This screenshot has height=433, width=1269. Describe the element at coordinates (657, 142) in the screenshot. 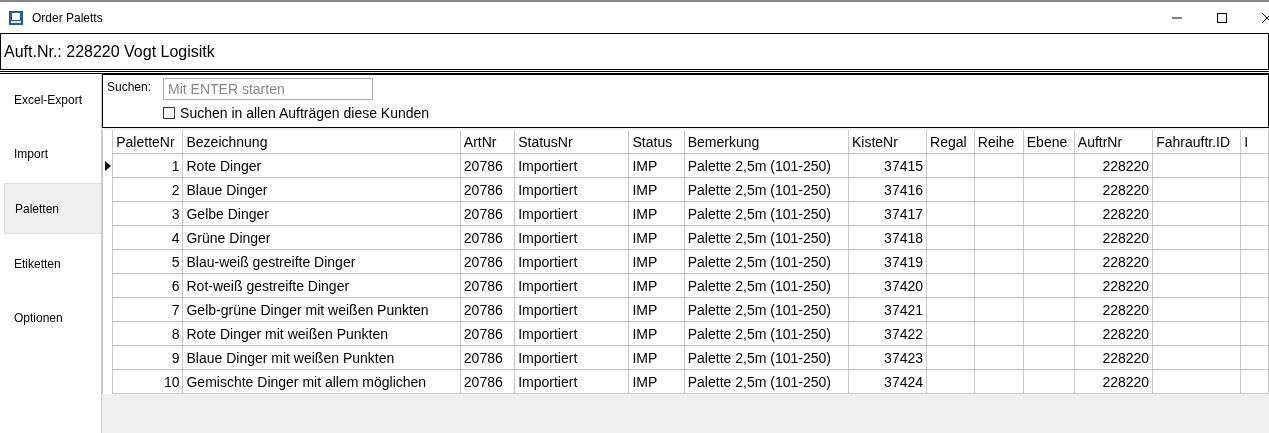

I see `column-header: Status` at that location.